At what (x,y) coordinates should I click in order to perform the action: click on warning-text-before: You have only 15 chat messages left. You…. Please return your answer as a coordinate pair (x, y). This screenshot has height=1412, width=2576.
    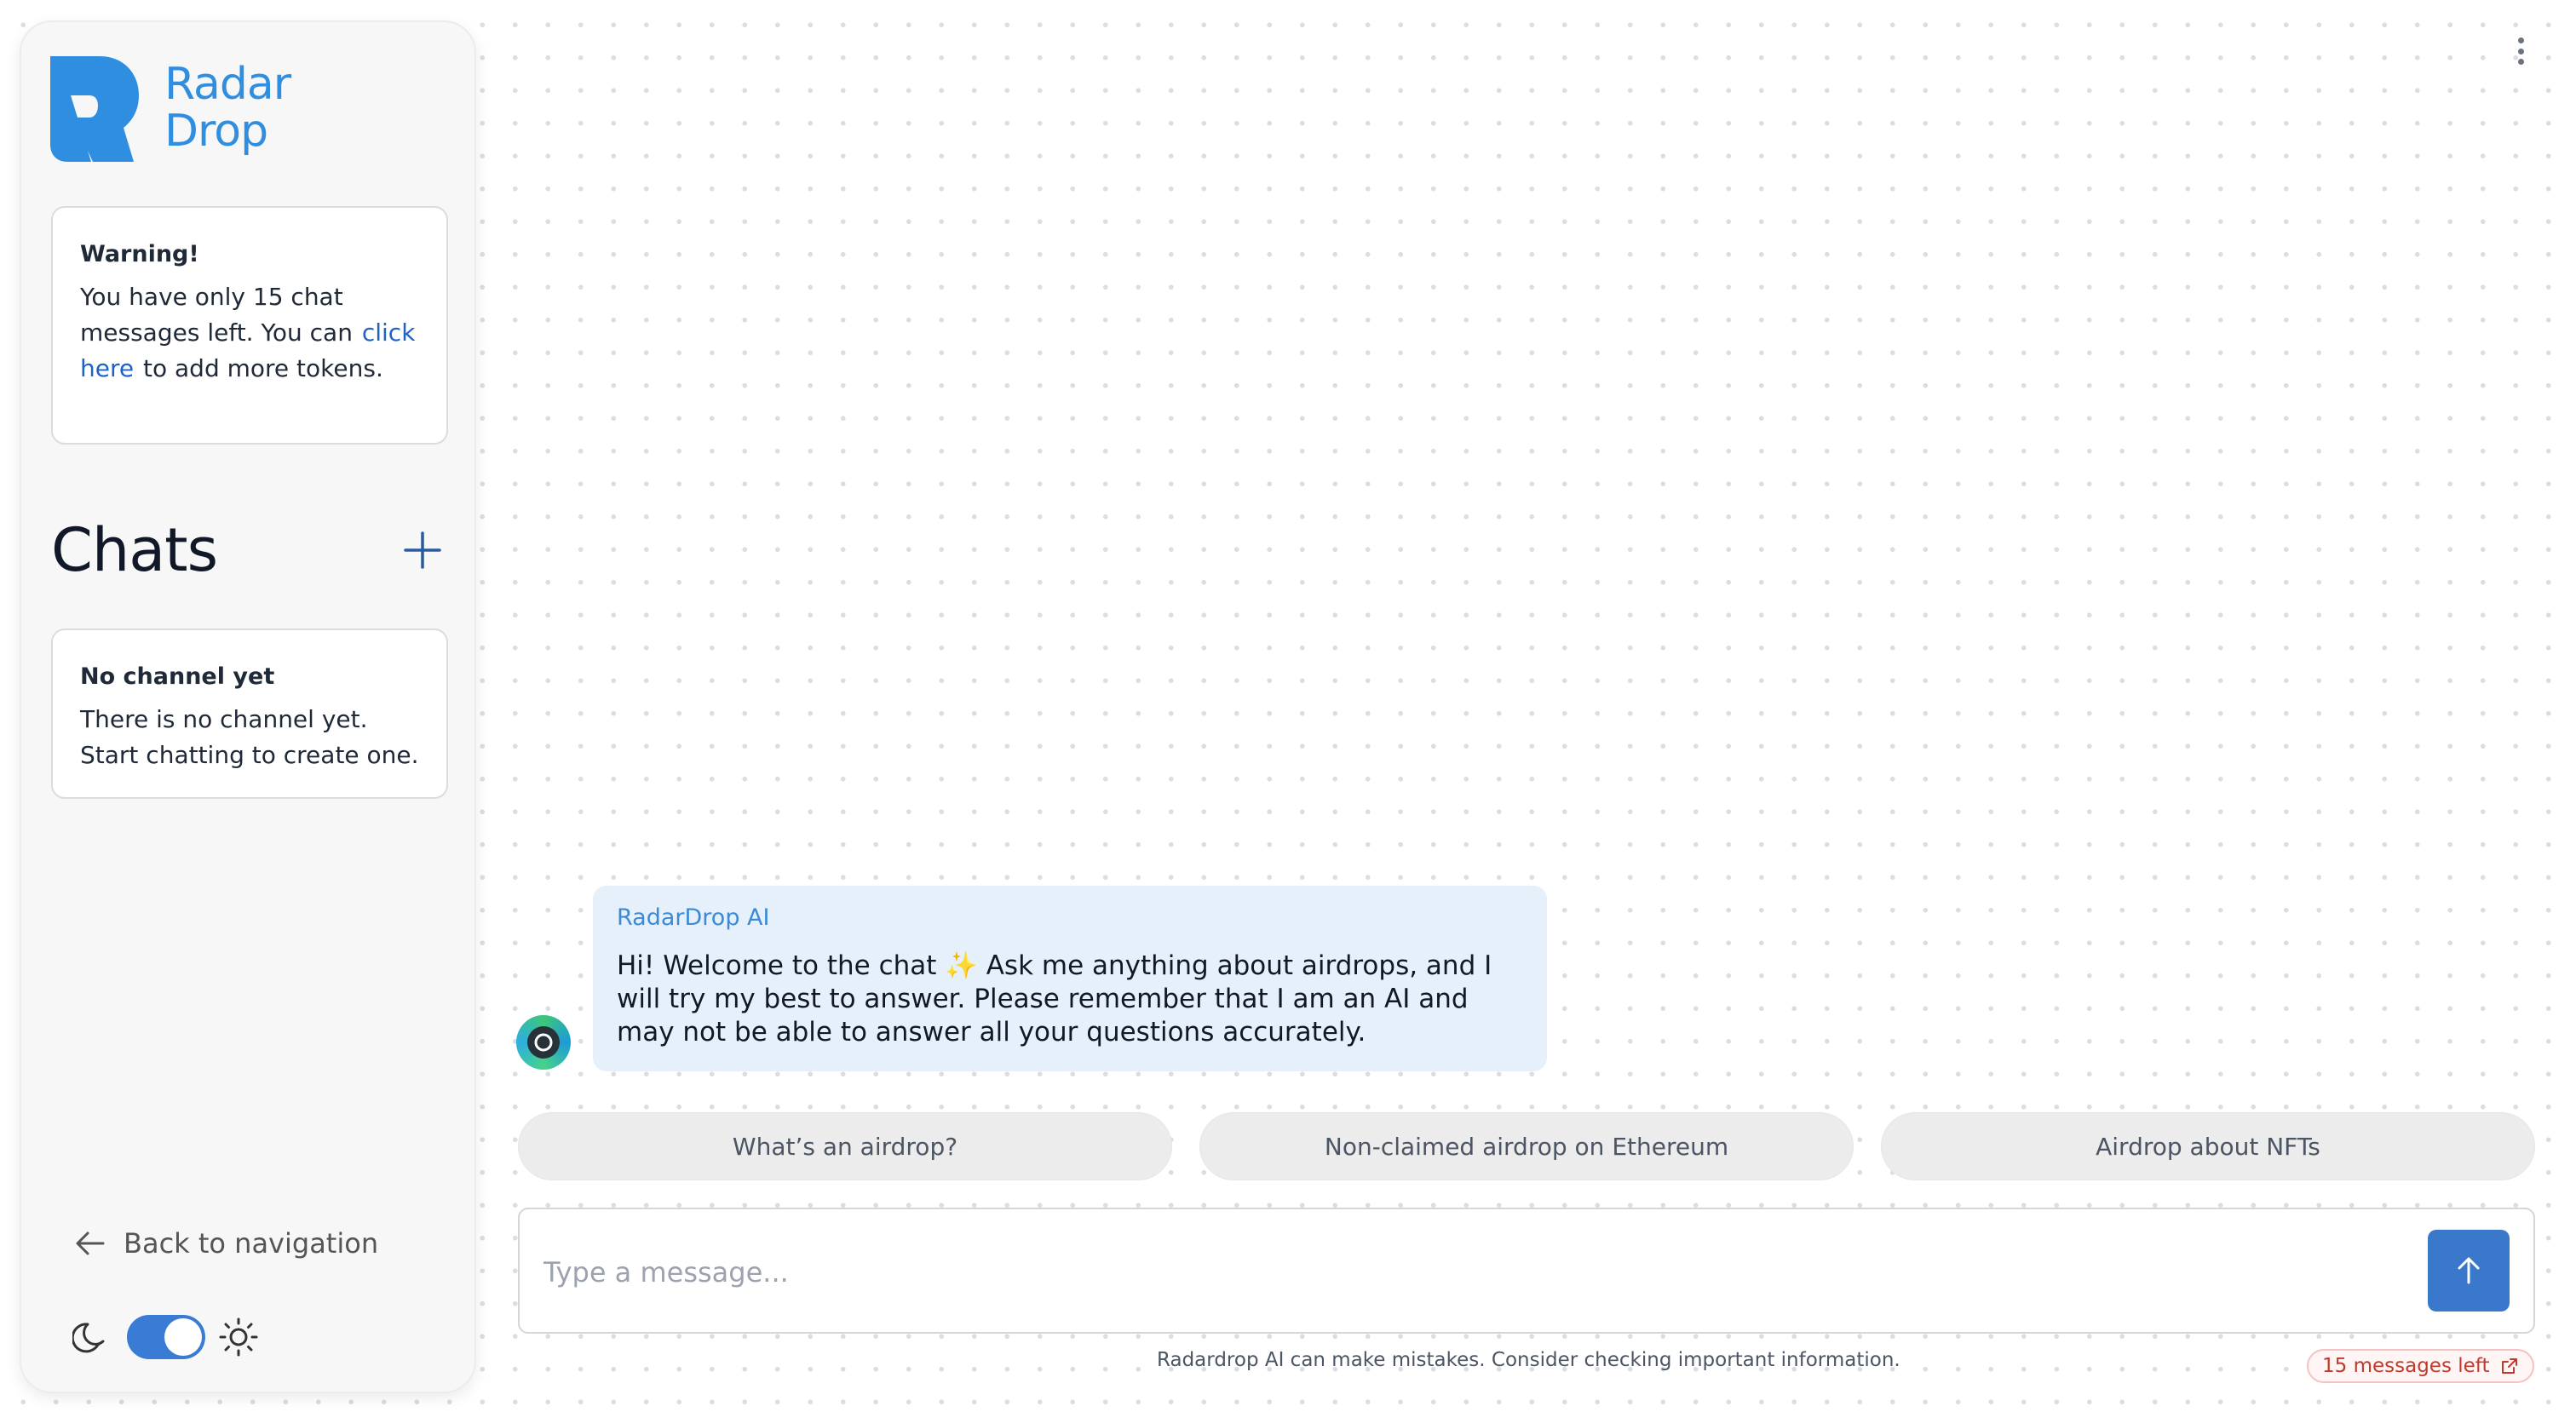
    Looking at the image, I should click on (217, 315).